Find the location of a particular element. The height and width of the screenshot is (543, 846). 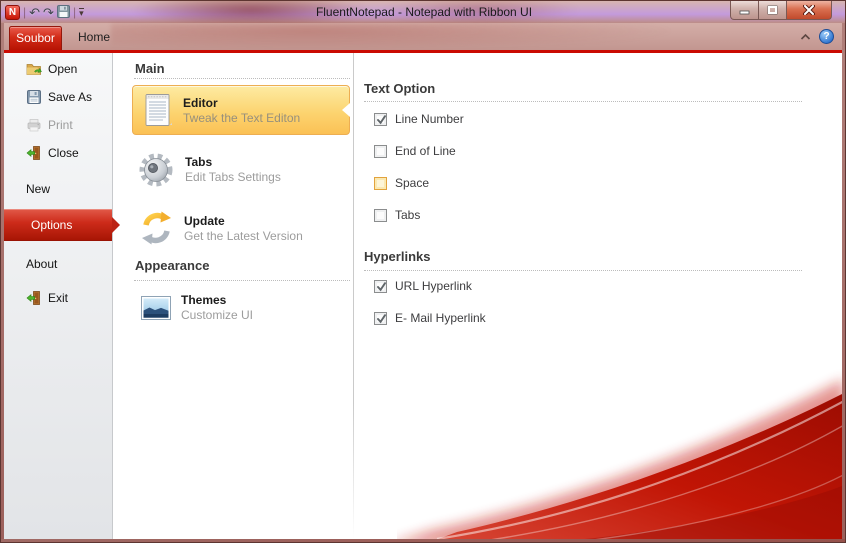

category-item-subtitle: Customize UI is located at coordinates (217, 315).